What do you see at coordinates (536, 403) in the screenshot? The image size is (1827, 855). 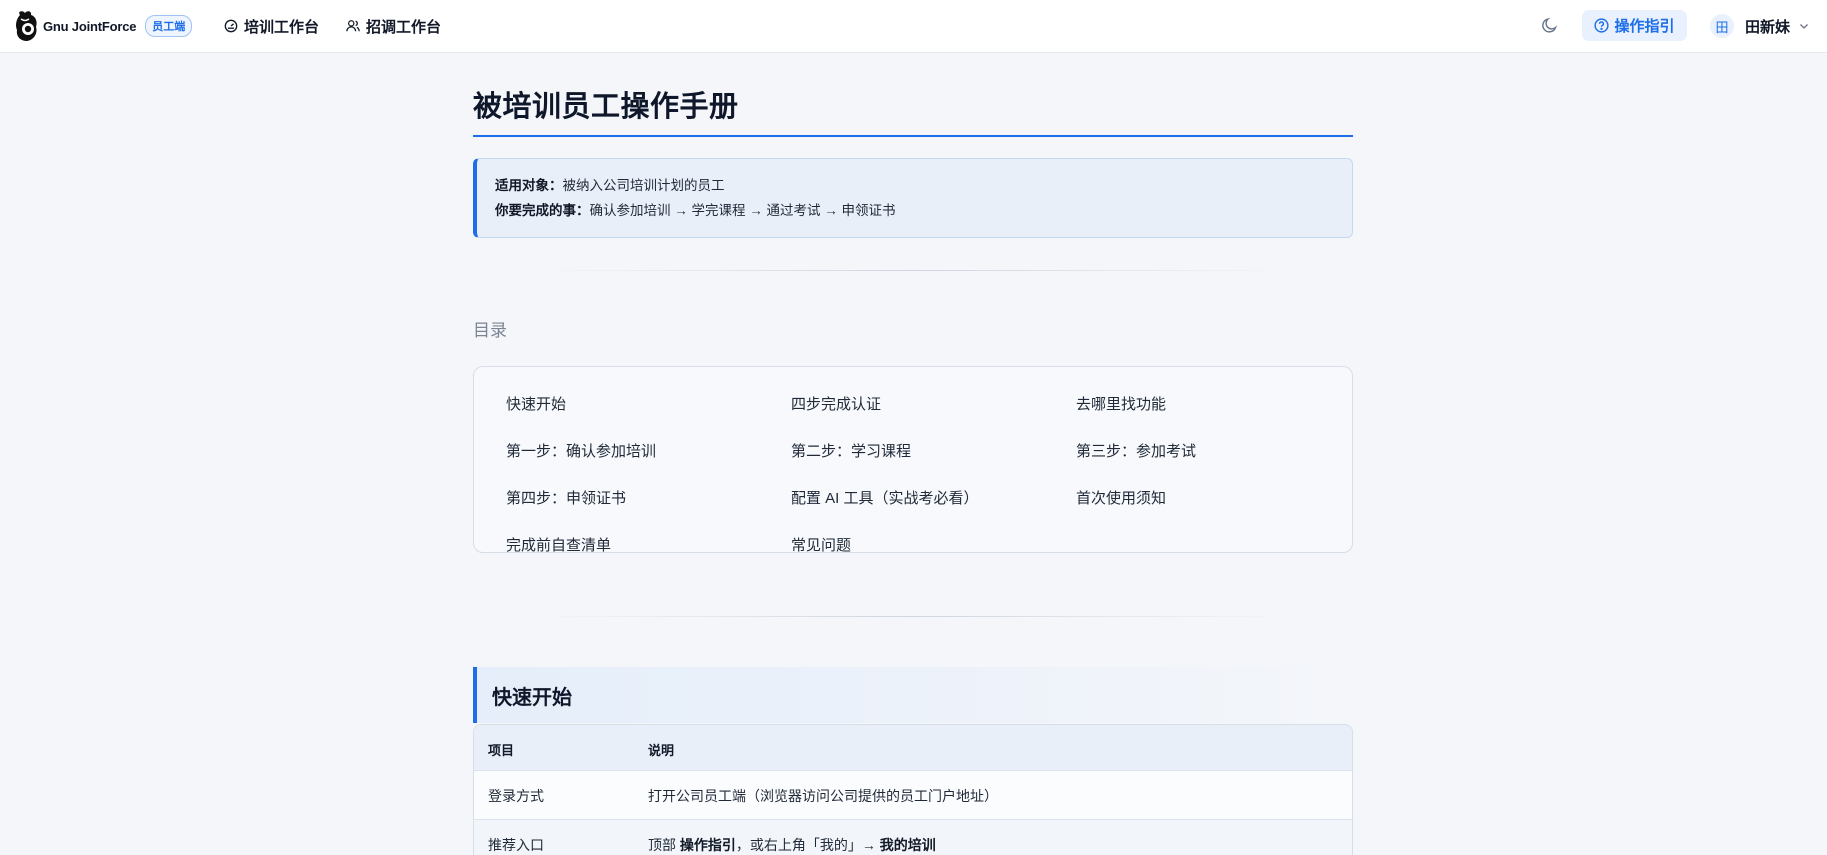 I see `toc-link-quick-start: 快速开始` at bounding box center [536, 403].